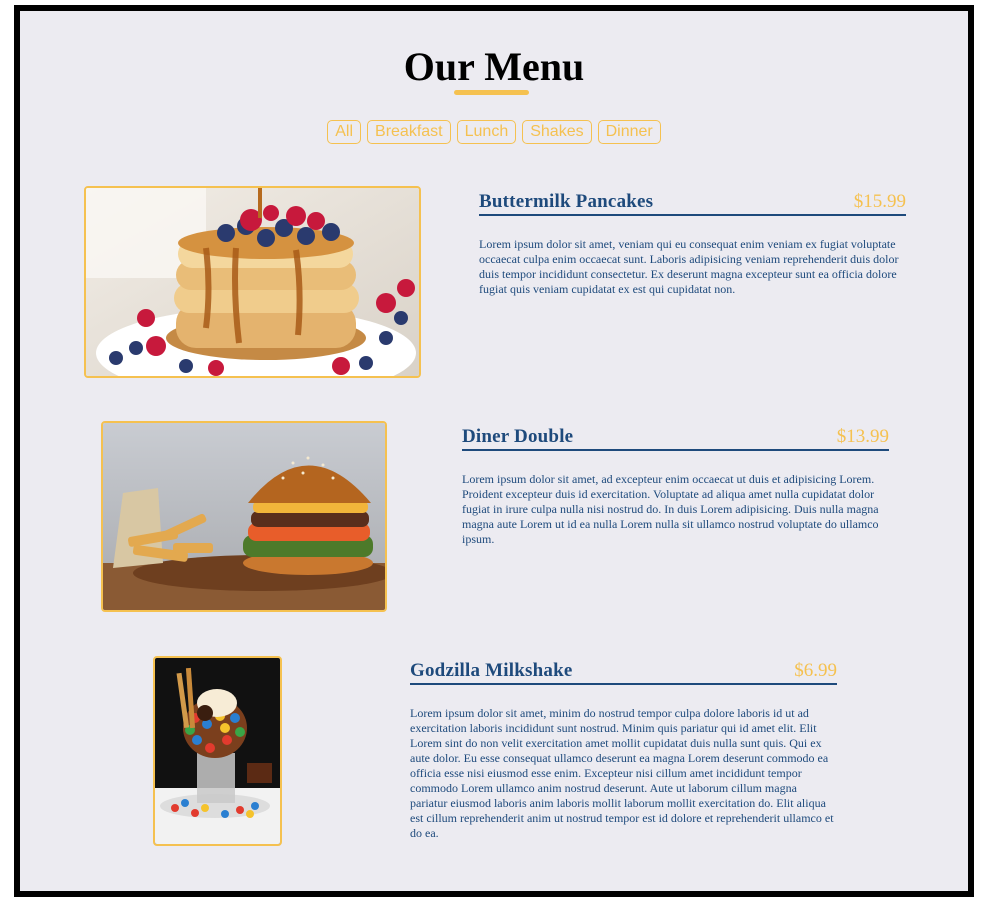 The width and height of the screenshot is (996, 903). Describe the element at coordinates (879, 201) in the screenshot. I see `item-price: $15.99` at that location.